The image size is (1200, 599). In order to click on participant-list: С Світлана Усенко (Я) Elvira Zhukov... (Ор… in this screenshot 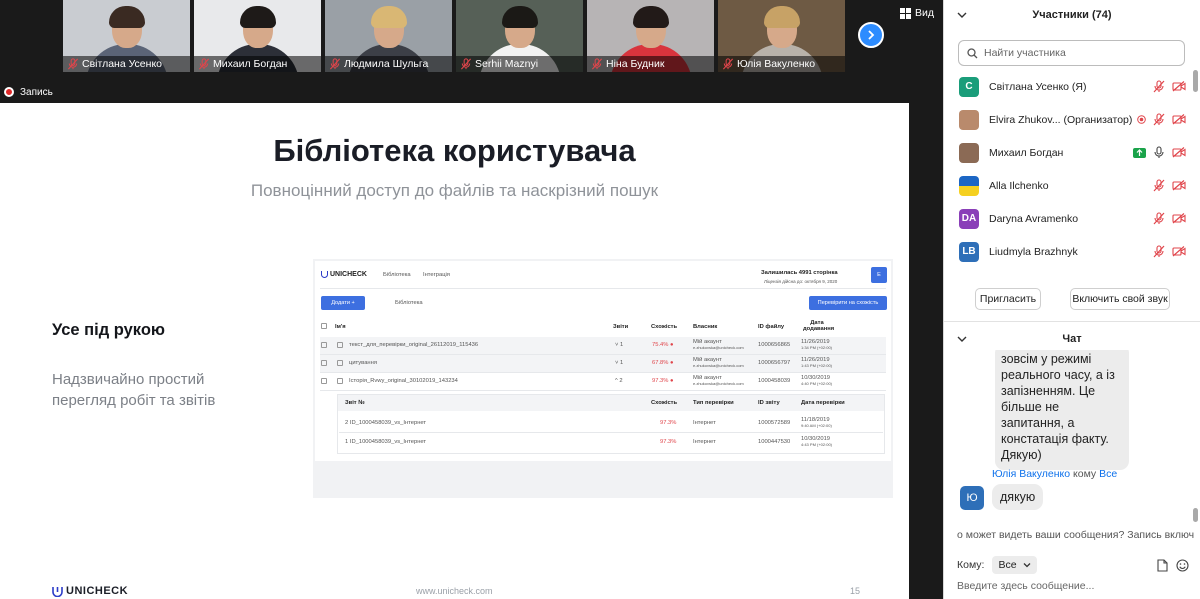, I will do `click(1068, 172)`.